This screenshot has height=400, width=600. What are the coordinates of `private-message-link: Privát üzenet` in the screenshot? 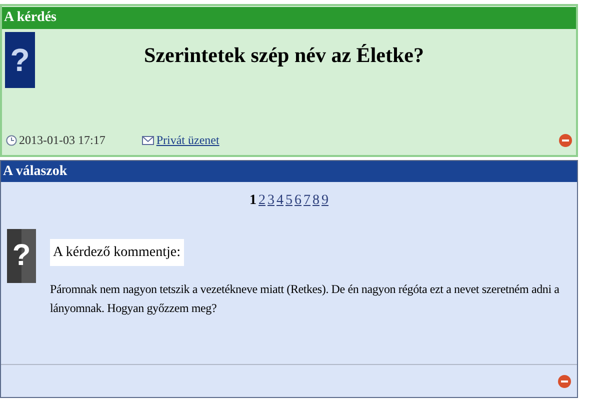 It's located at (188, 140).